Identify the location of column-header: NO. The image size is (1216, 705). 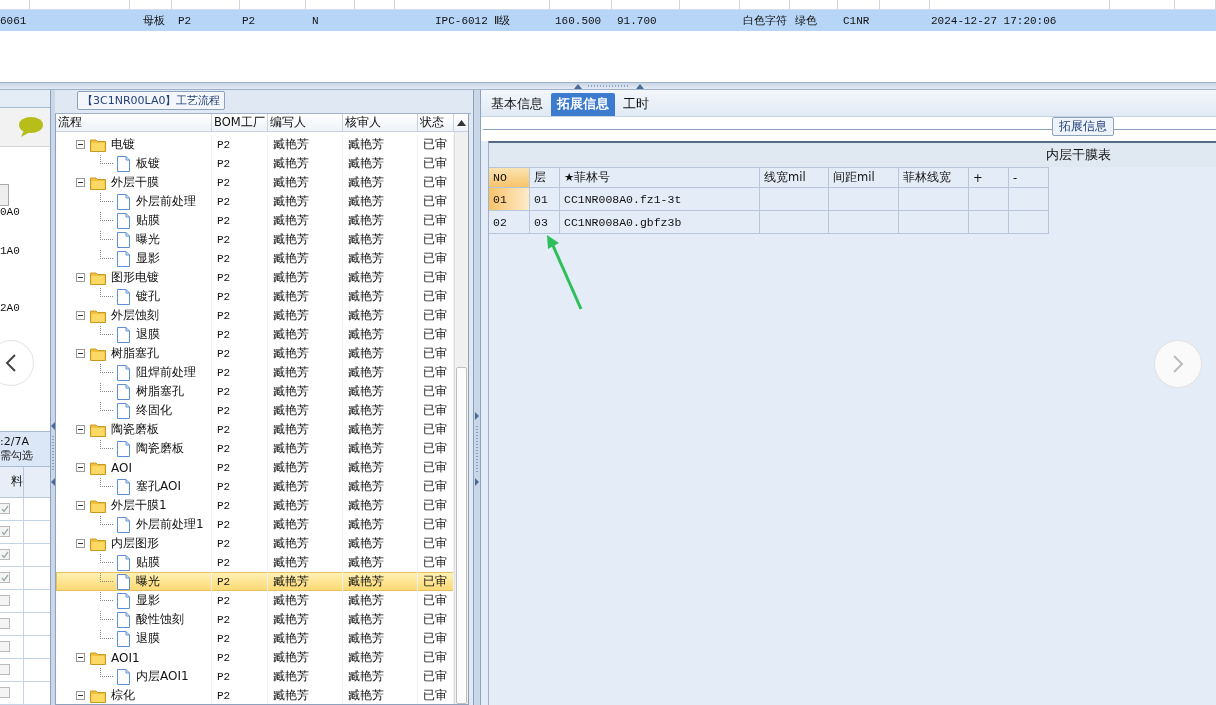
(509, 177).